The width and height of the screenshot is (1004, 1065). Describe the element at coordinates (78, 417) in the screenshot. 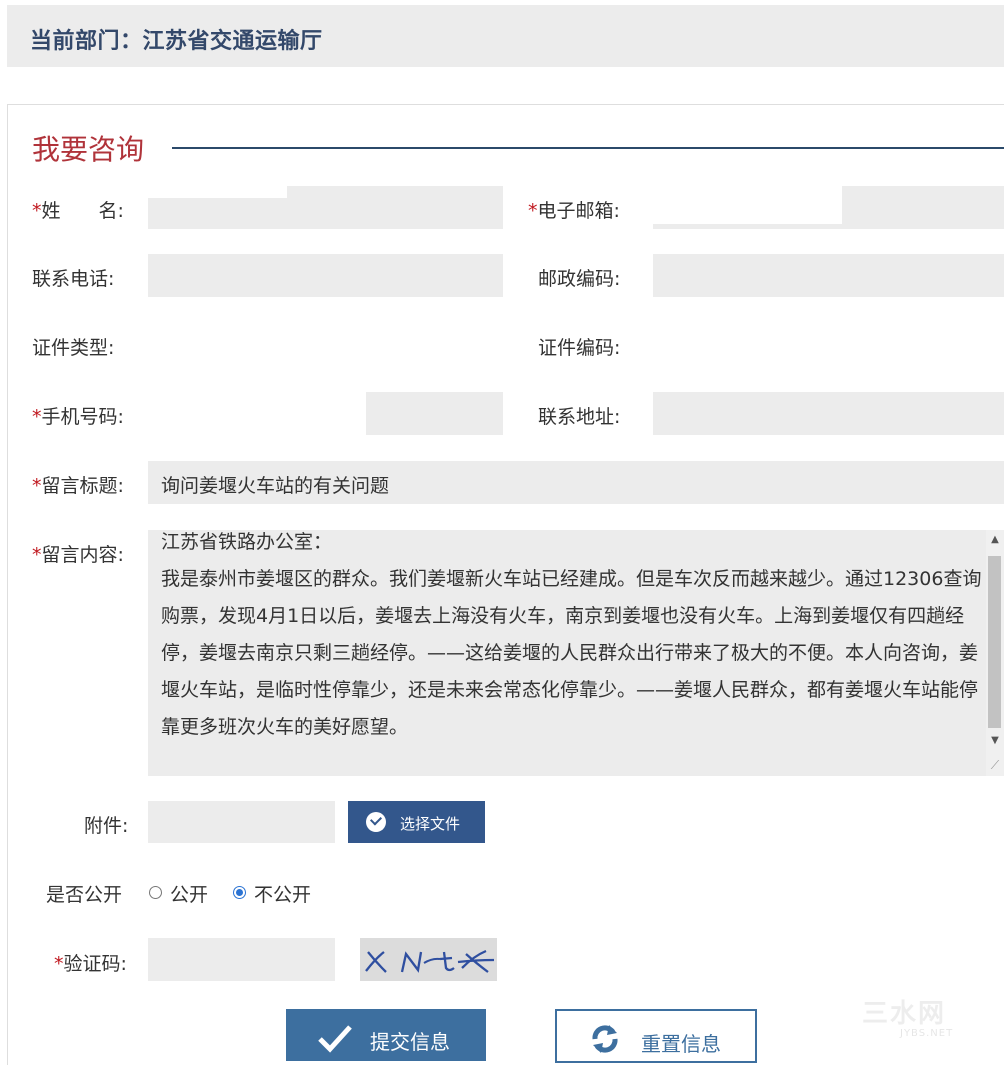

I see `mobile-label: *手机号码:` at that location.